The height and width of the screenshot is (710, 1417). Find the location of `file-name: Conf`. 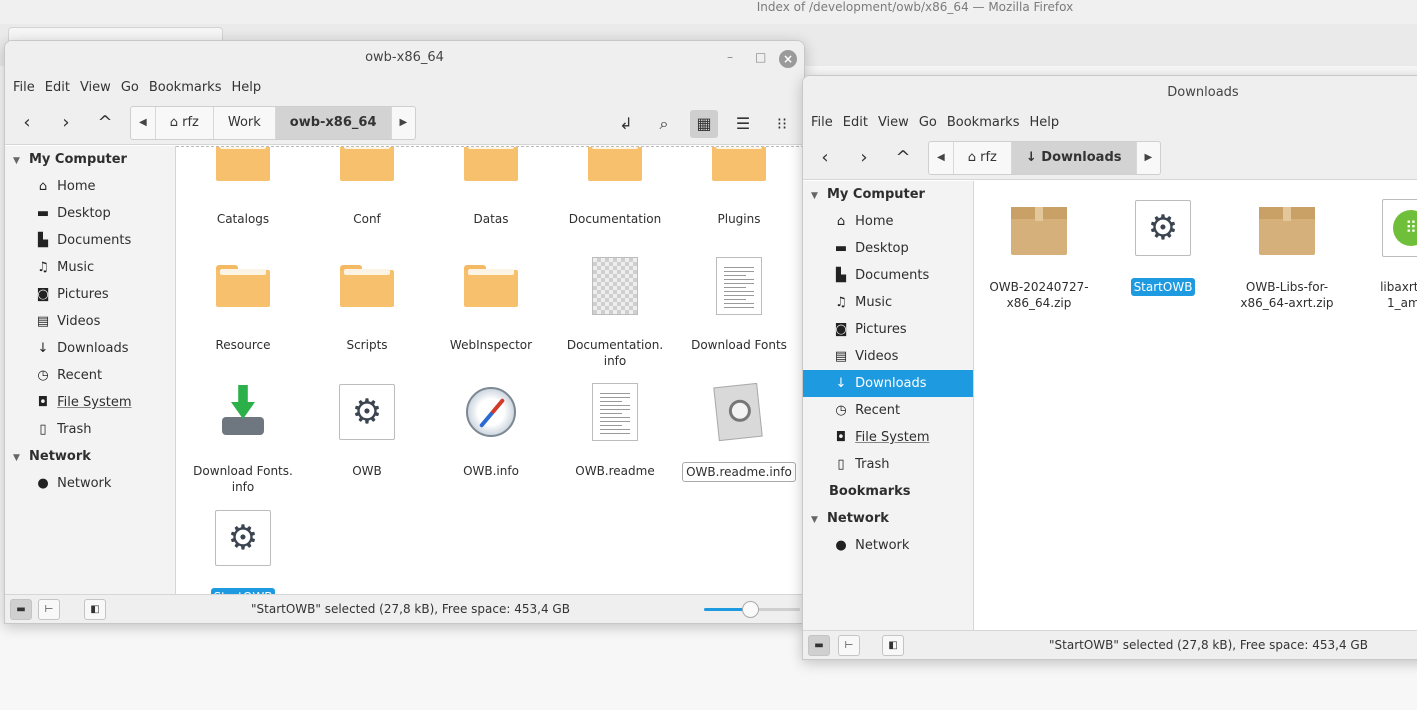

file-name: Conf is located at coordinates (367, 219).